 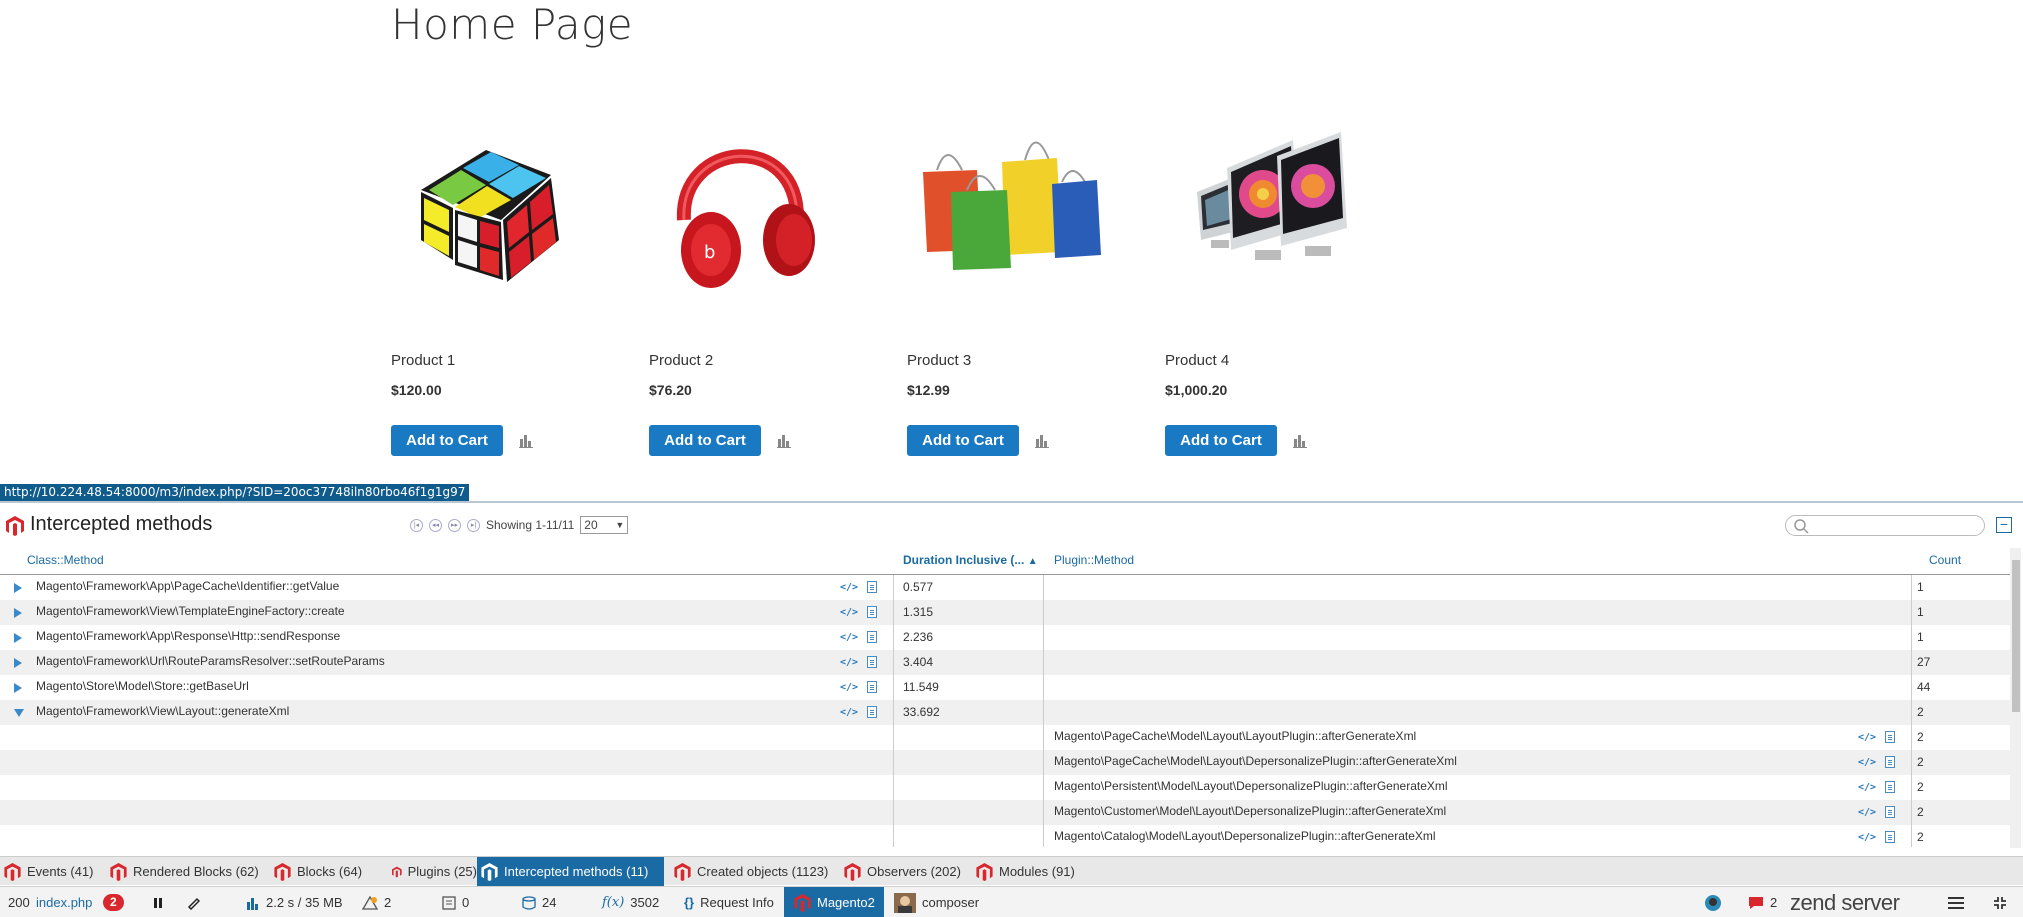 What do you see at coordinates (681, 360) in the screenshot?
I see `product-name: Product 2` at bounding box center [681, 360].